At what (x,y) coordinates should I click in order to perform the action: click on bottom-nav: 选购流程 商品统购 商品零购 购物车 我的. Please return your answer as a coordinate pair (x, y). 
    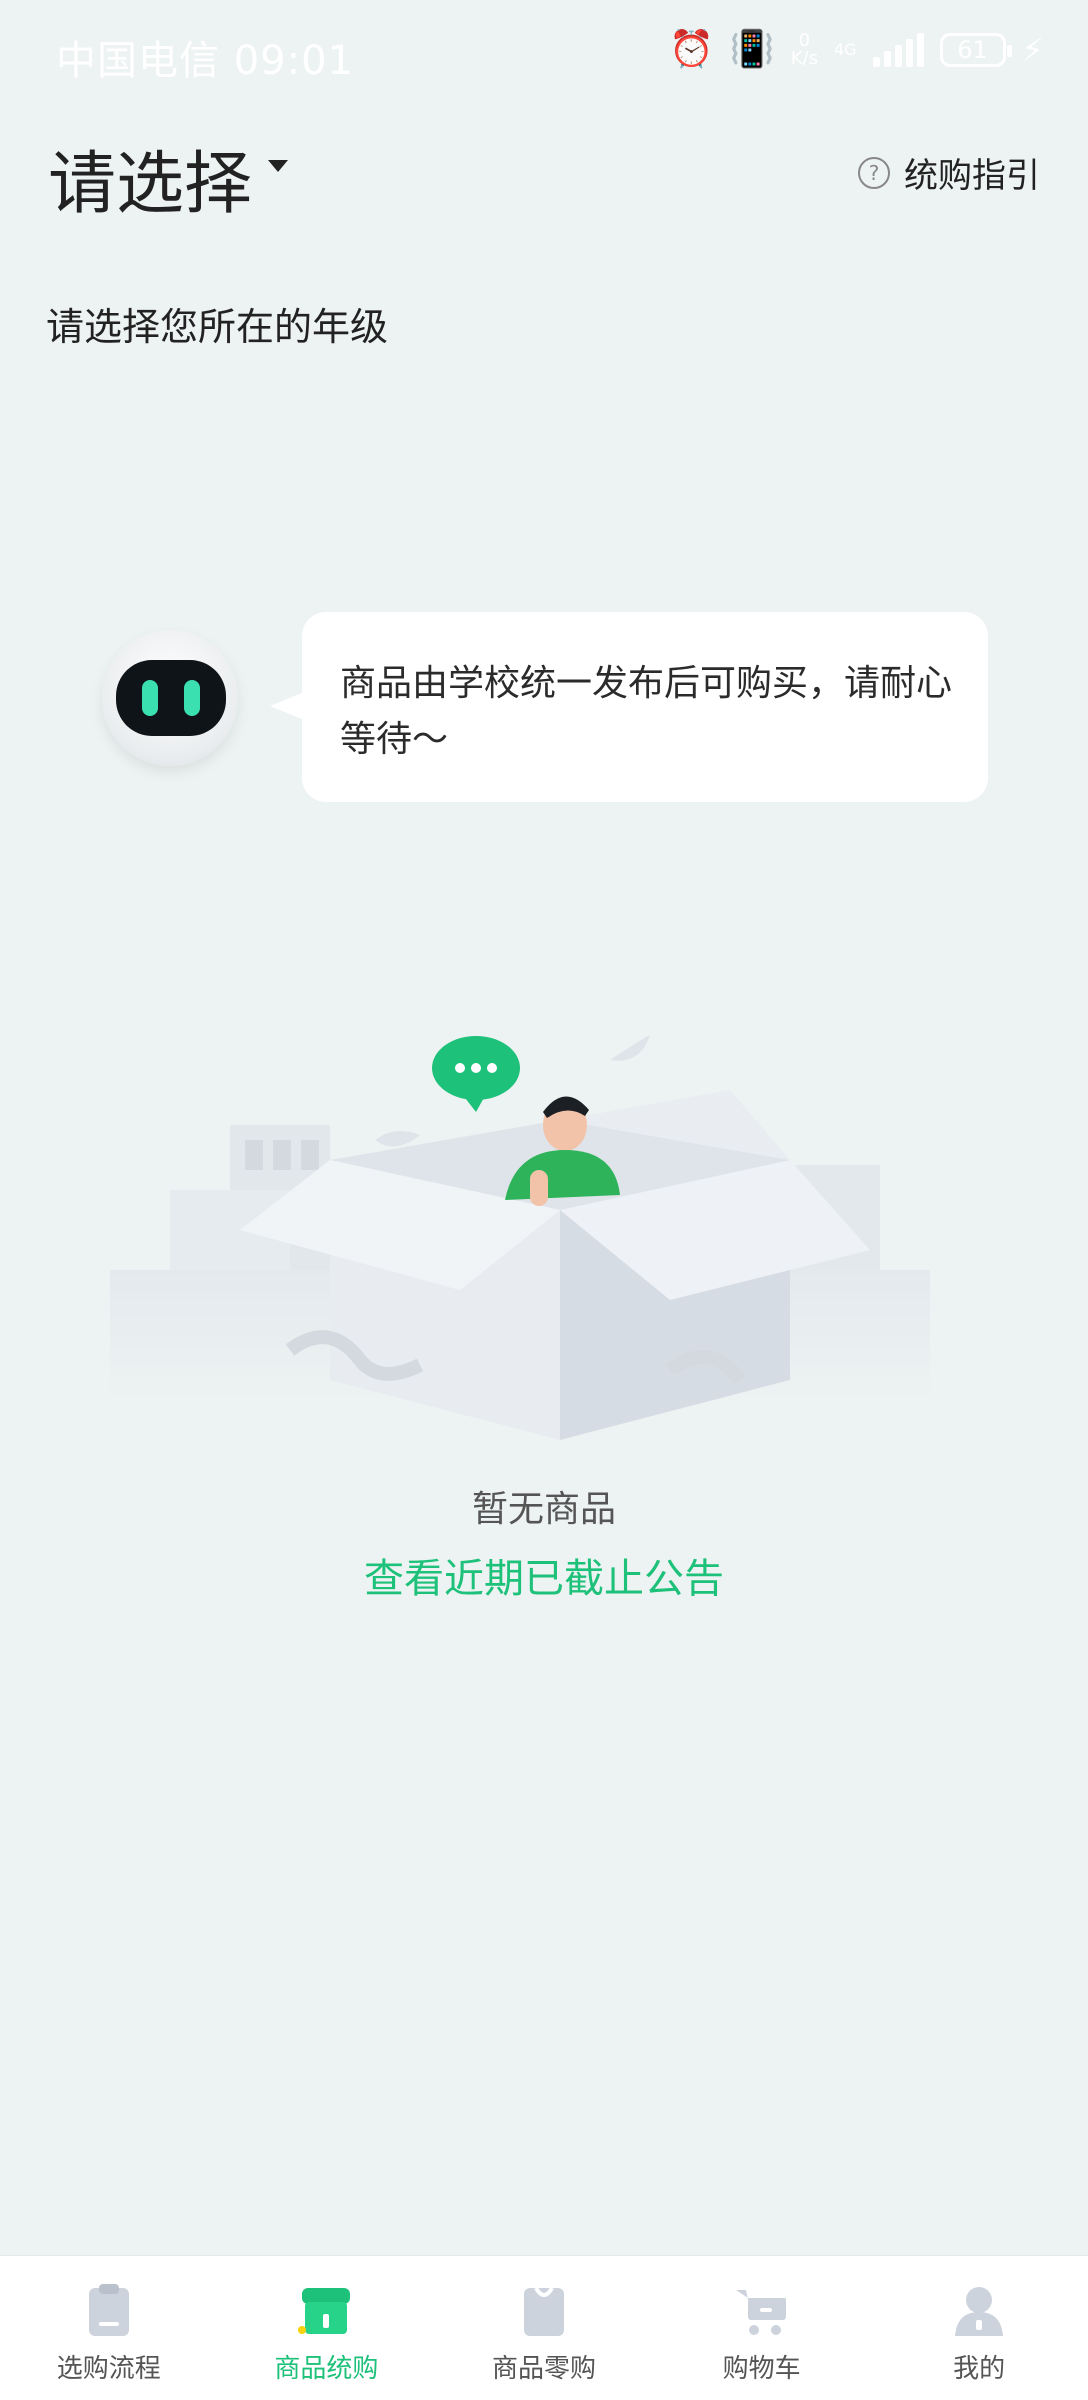
    Looking at the image, I should click on (544, 2327).